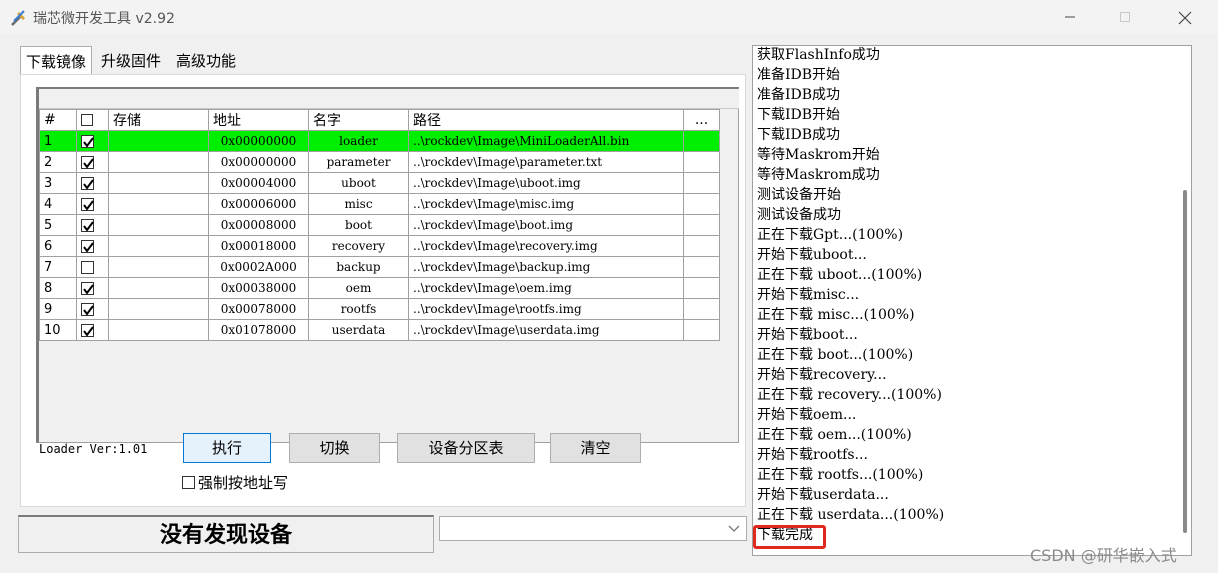 The width and height of the screenshot is (1218, 573). What do you see at coordinates (258, 225) in the screenshot?
I see `row-address: 0x00008000` at bounding box center [258, 225].